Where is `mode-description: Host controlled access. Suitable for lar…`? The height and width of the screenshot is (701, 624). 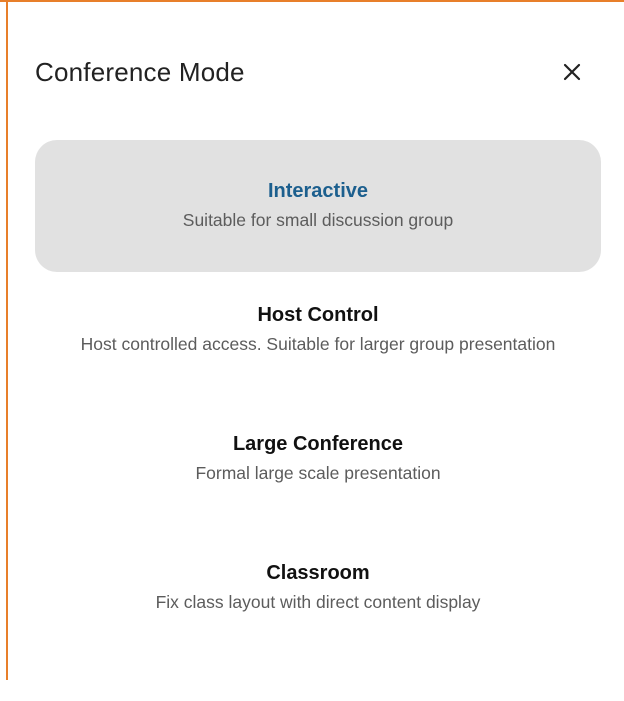 mode-description: Host controlled access. Suitable for lar… is located at coordinates (318, 344).